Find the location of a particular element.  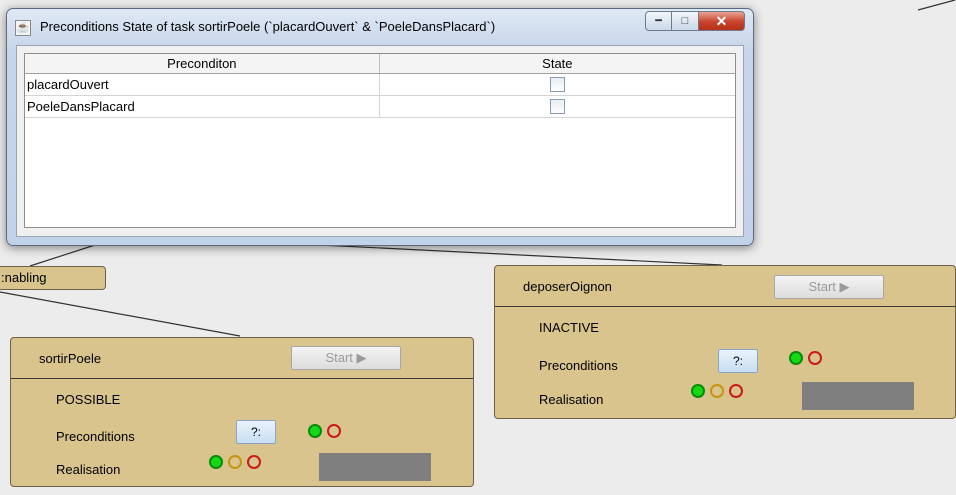

enabling-operator: :nabling is located at coordinates (53, 278).